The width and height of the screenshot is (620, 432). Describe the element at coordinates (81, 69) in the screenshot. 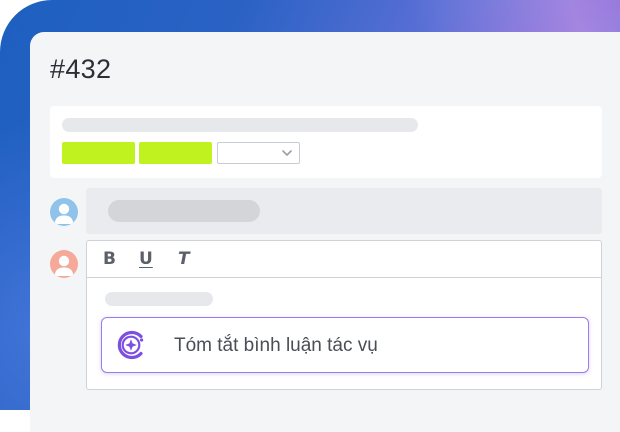

I see `ticket-id: #432` at that location.